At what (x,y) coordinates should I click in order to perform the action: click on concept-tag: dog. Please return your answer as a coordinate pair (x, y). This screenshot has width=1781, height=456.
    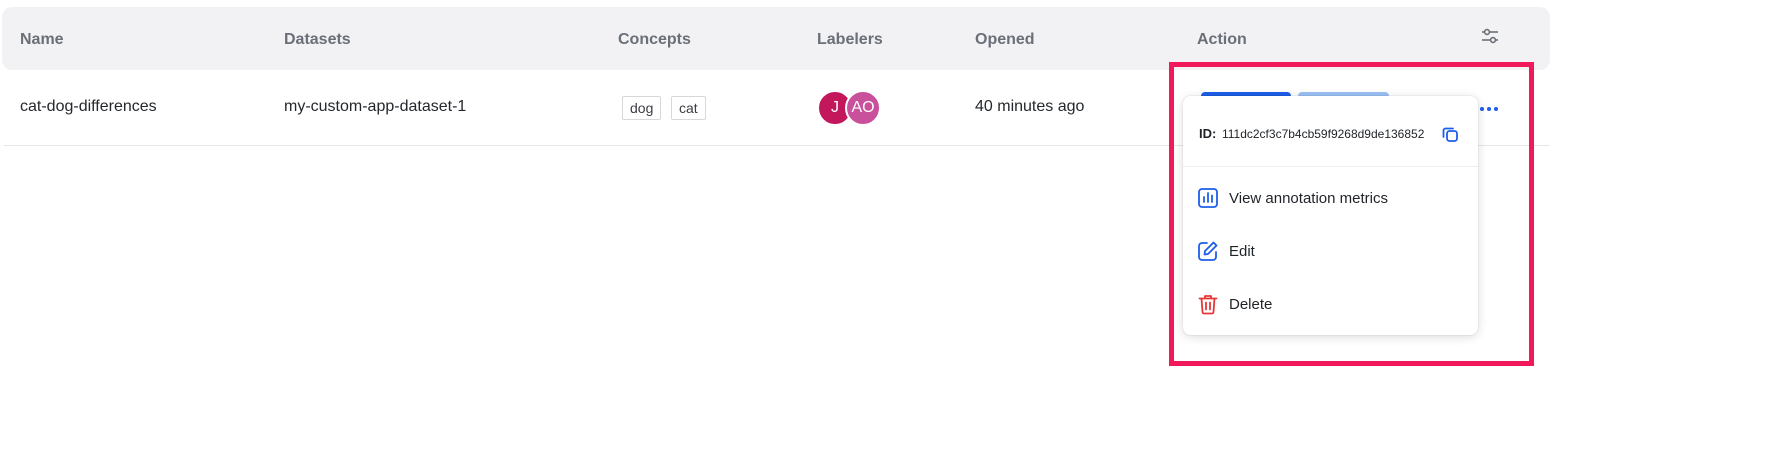
    Looking at the image, I should click on (642, 108).